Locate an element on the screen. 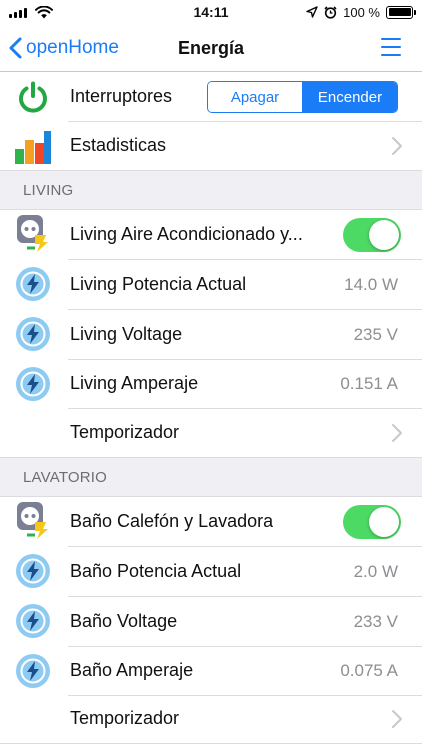 This screenshot has height=750, width=422. divider is located at coordinates (211, 743).